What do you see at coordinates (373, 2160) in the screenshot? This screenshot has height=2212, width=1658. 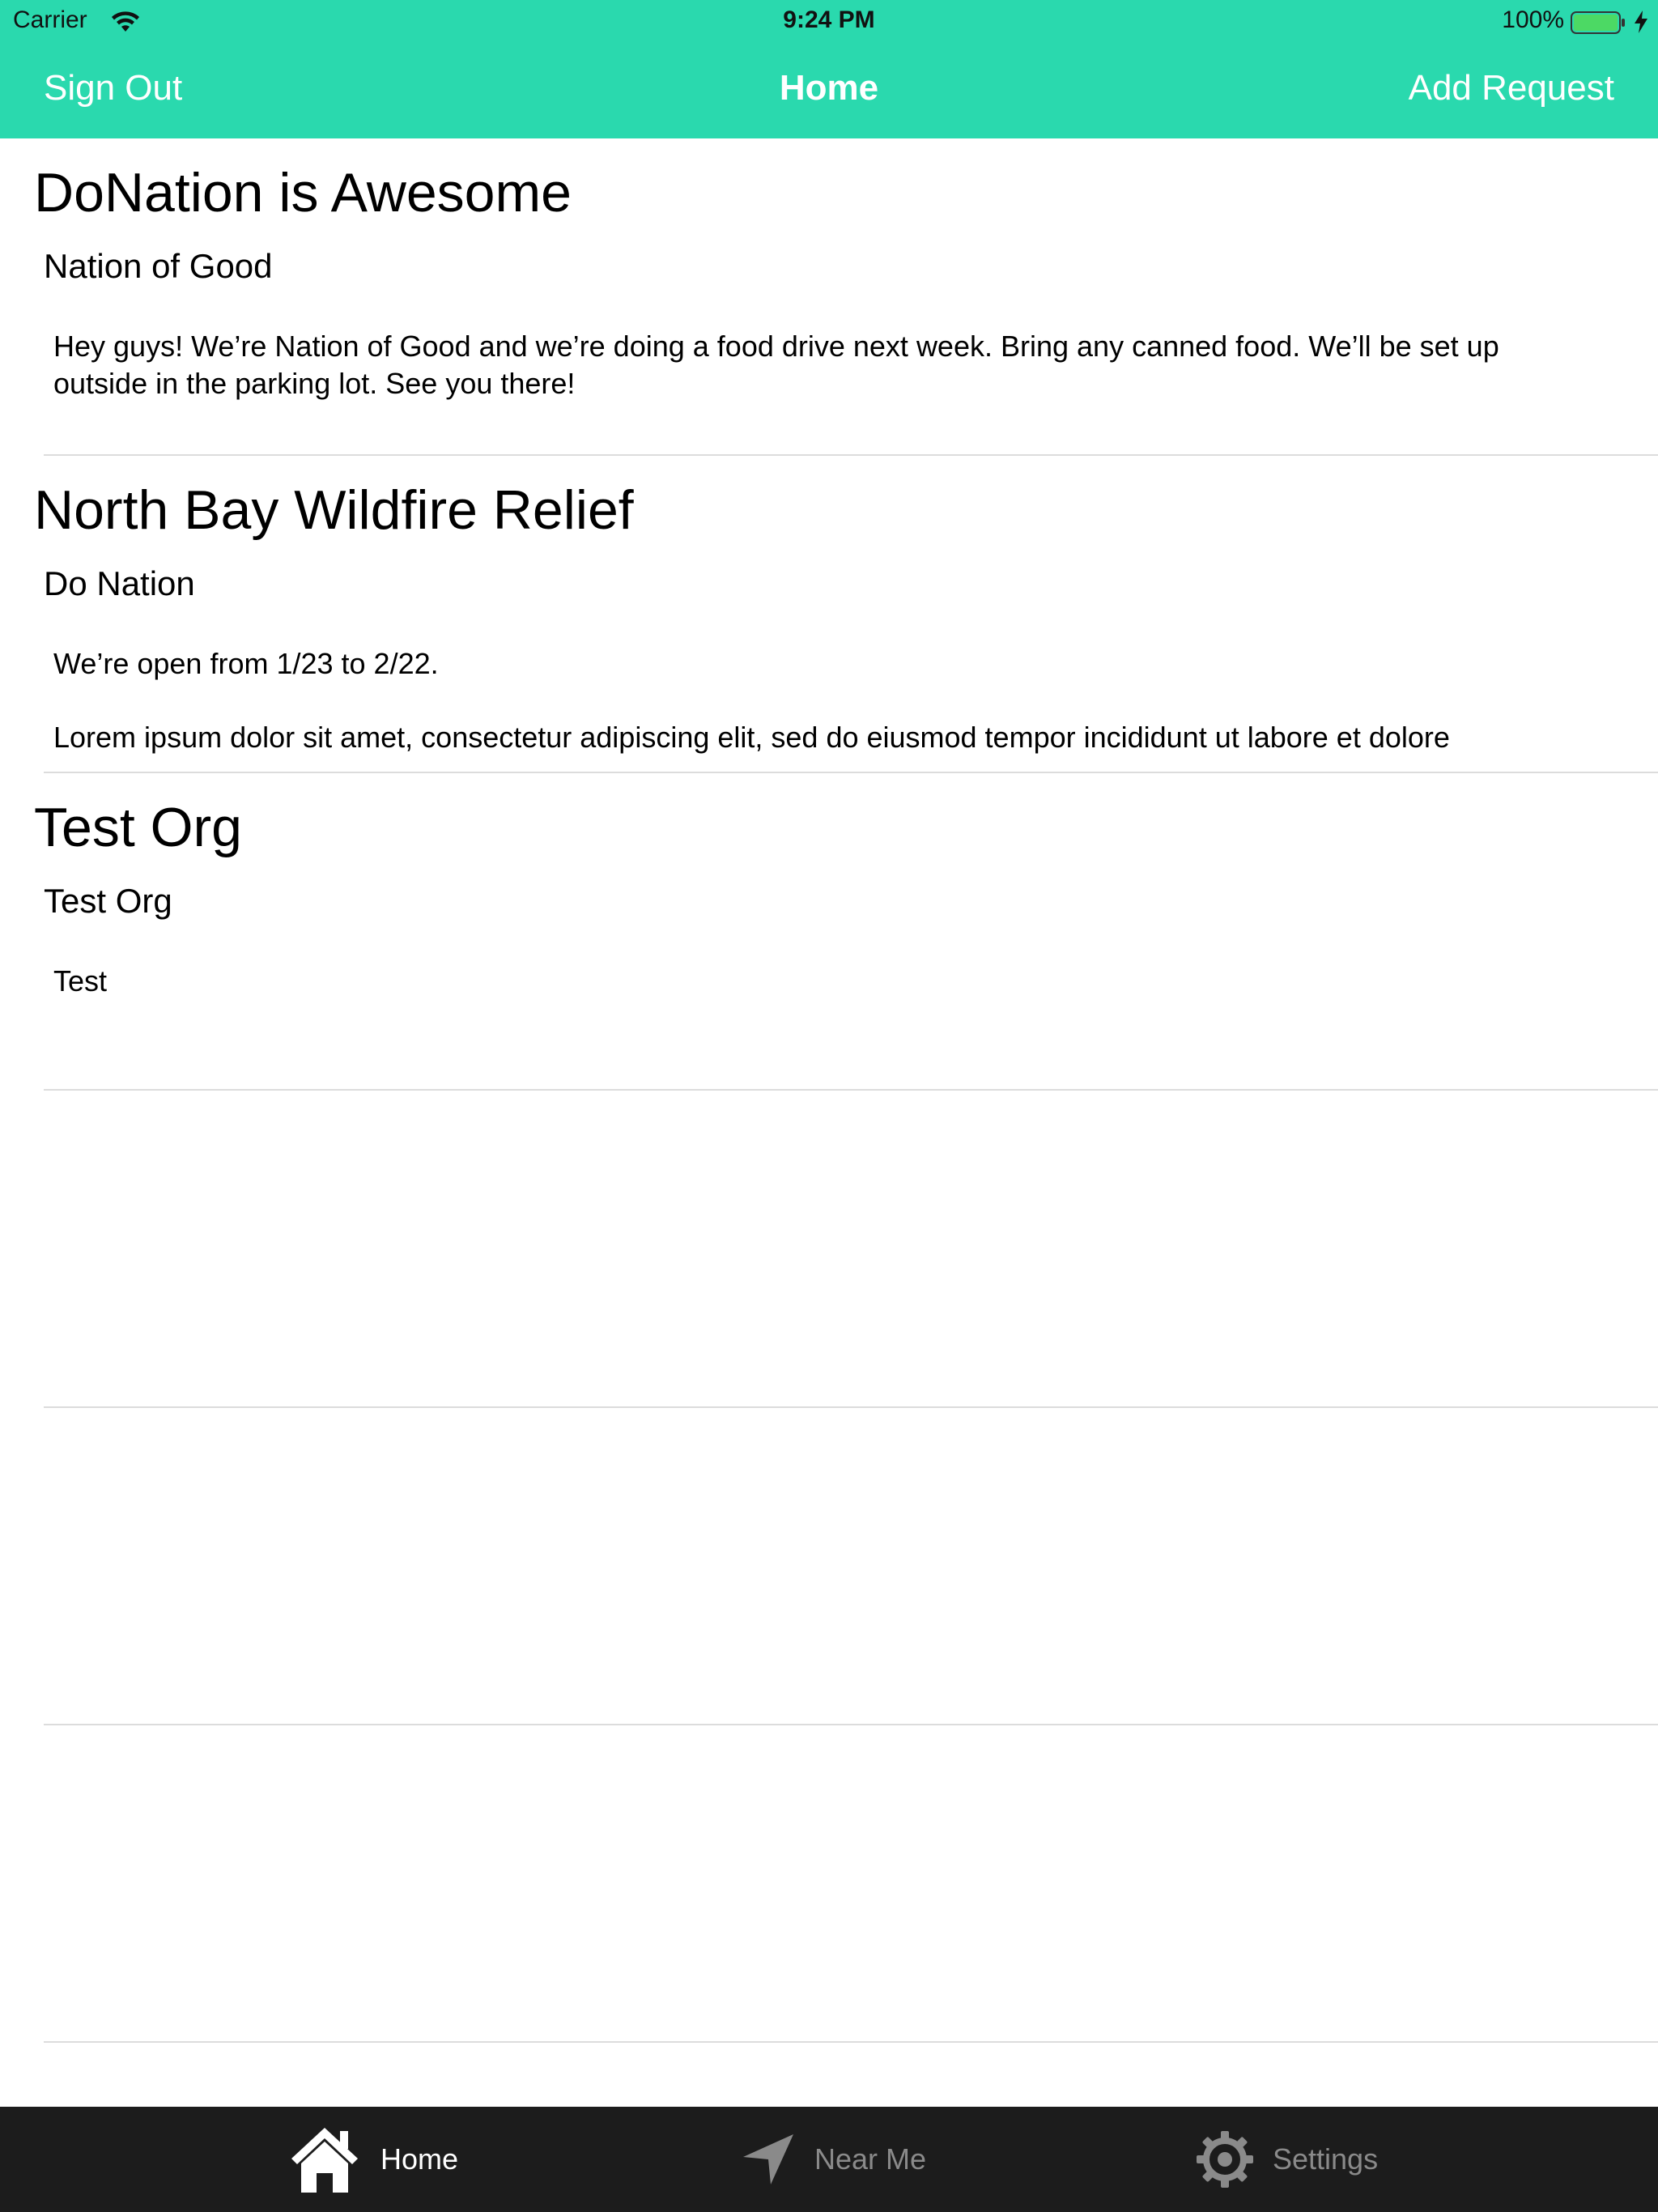 I see `tab-home: Home` at bounding box center [373, 2160].